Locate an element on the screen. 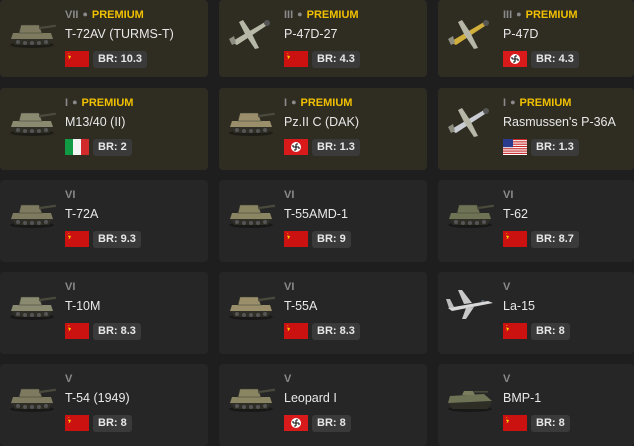 The height and width of the screenshot is (446, 634). vehicle-card: I ● PREMIUM M13/40 (II) BR: 2 is located at coordinates (104, 129).